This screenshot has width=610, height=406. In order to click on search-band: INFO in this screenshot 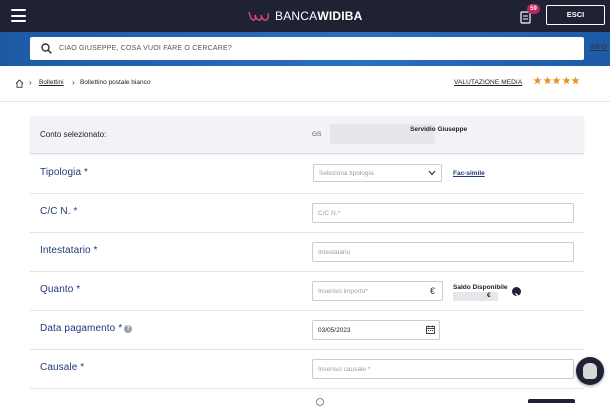, I will do `click(305, 49)`.